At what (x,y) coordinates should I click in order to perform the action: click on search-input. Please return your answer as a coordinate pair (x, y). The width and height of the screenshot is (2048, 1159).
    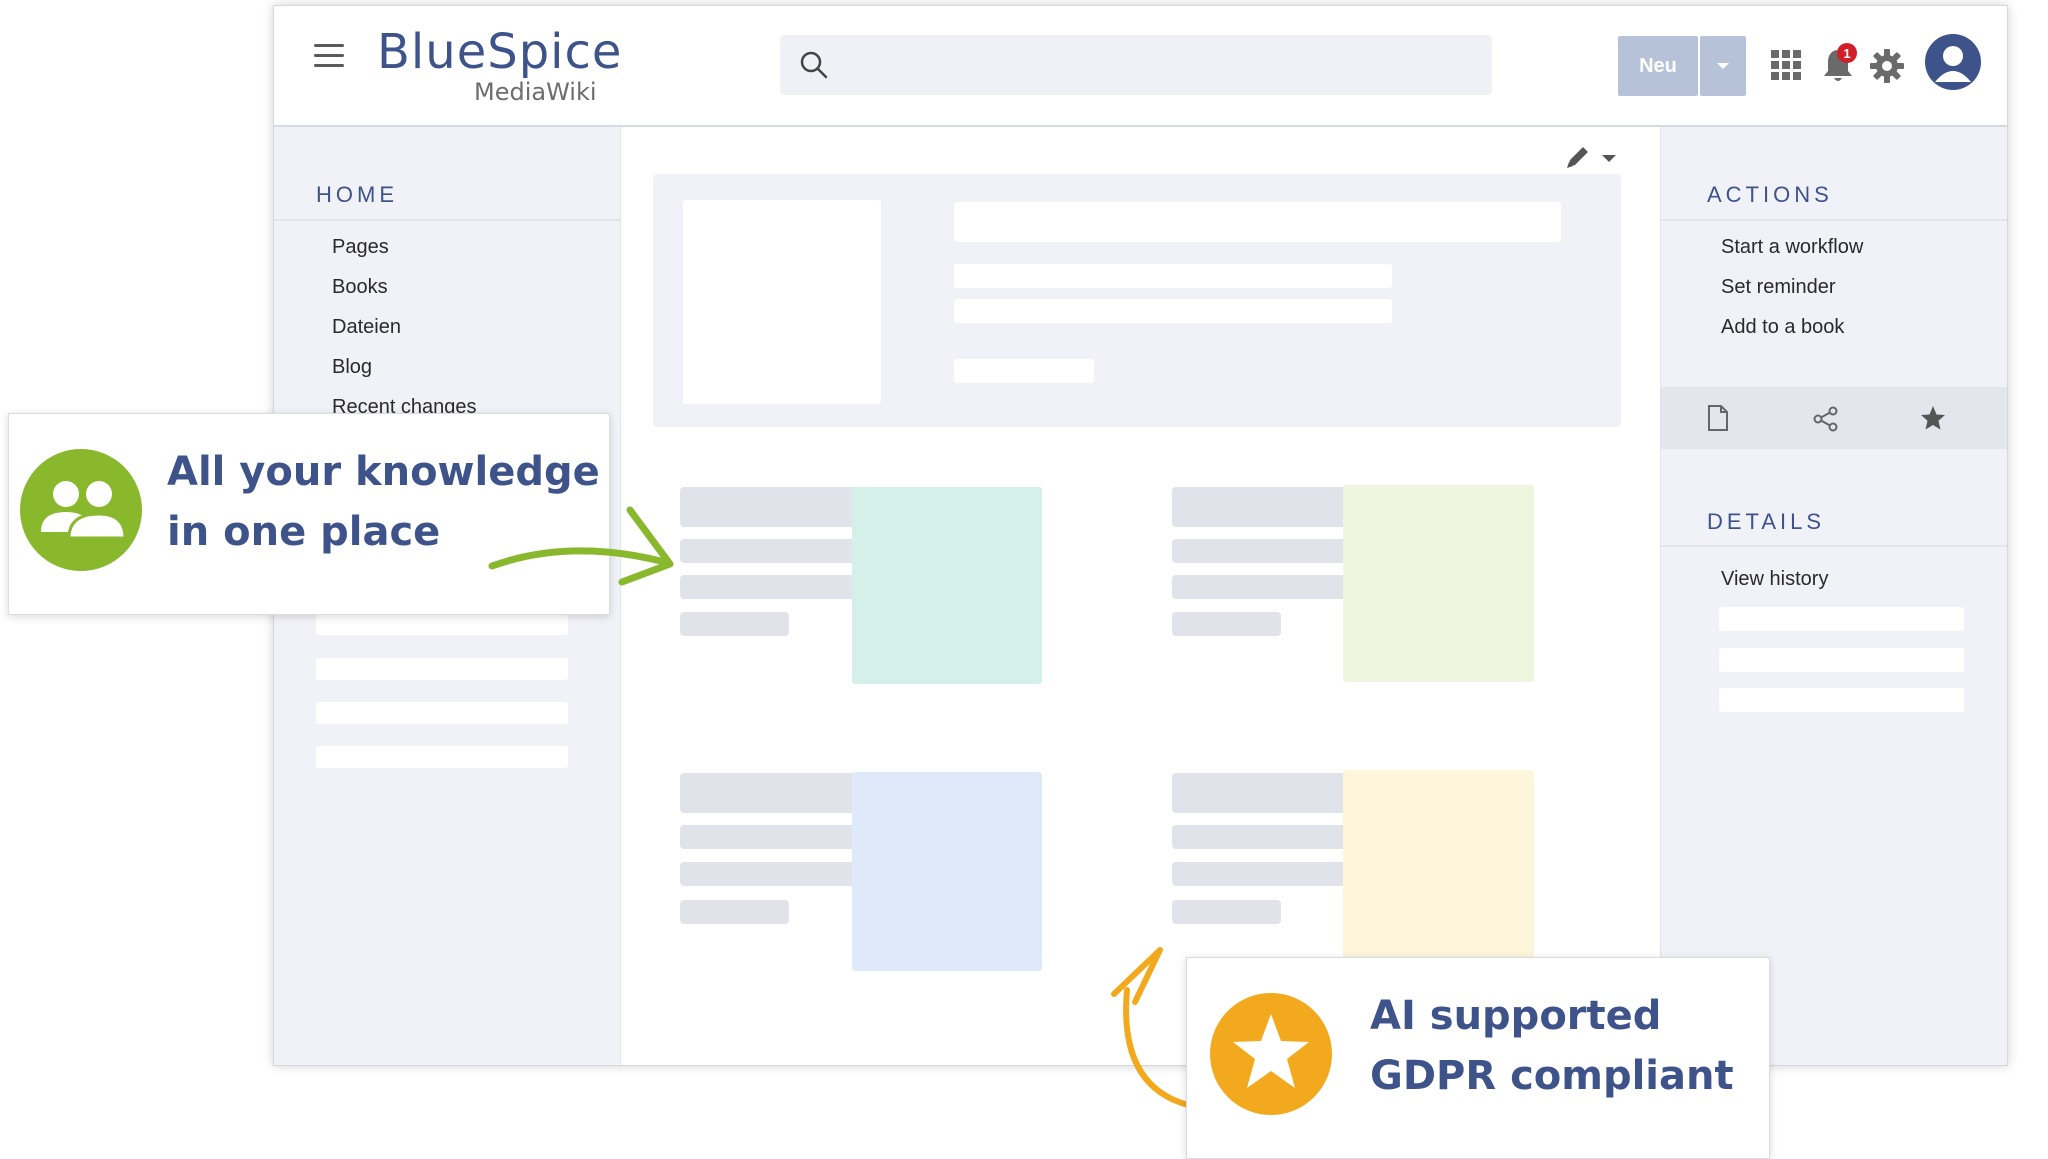
    Looking at the image, I should click on (1136, 65).